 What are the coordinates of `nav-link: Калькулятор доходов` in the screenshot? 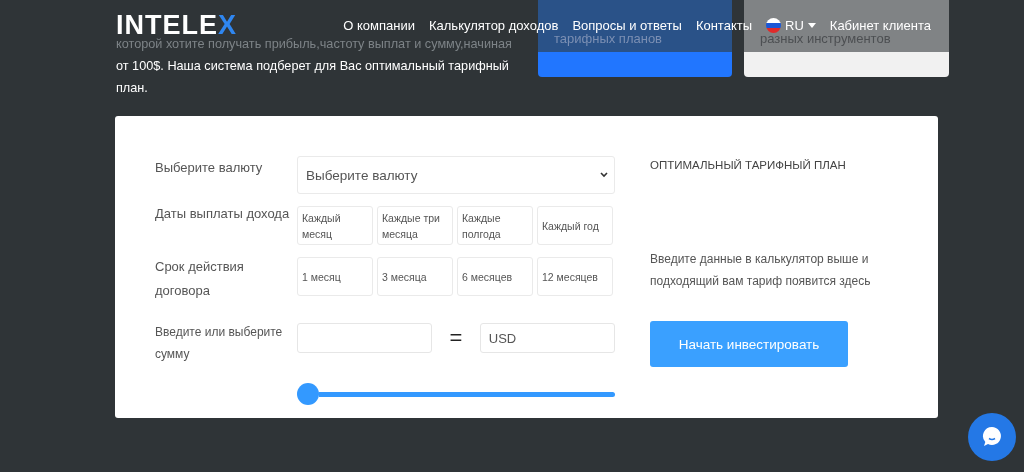 It's located at (494, 25).